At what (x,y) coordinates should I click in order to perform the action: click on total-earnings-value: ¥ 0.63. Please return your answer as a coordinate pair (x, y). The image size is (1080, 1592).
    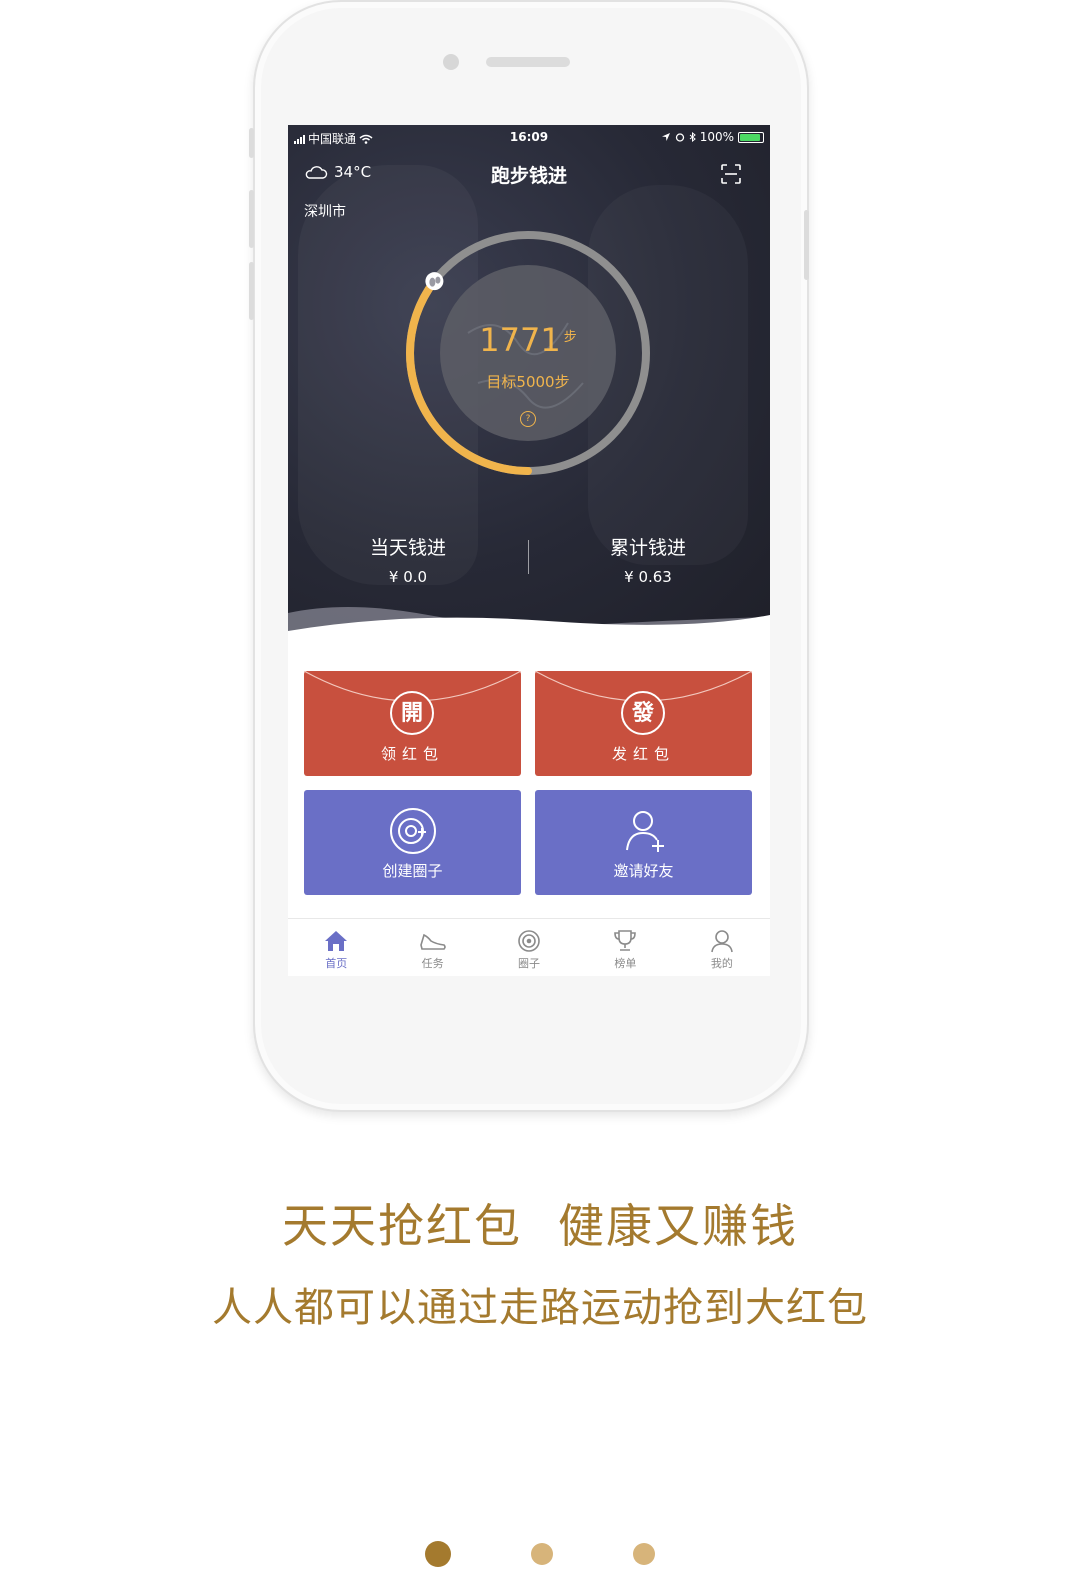
    Looking at the image, I should click on (648, 577).